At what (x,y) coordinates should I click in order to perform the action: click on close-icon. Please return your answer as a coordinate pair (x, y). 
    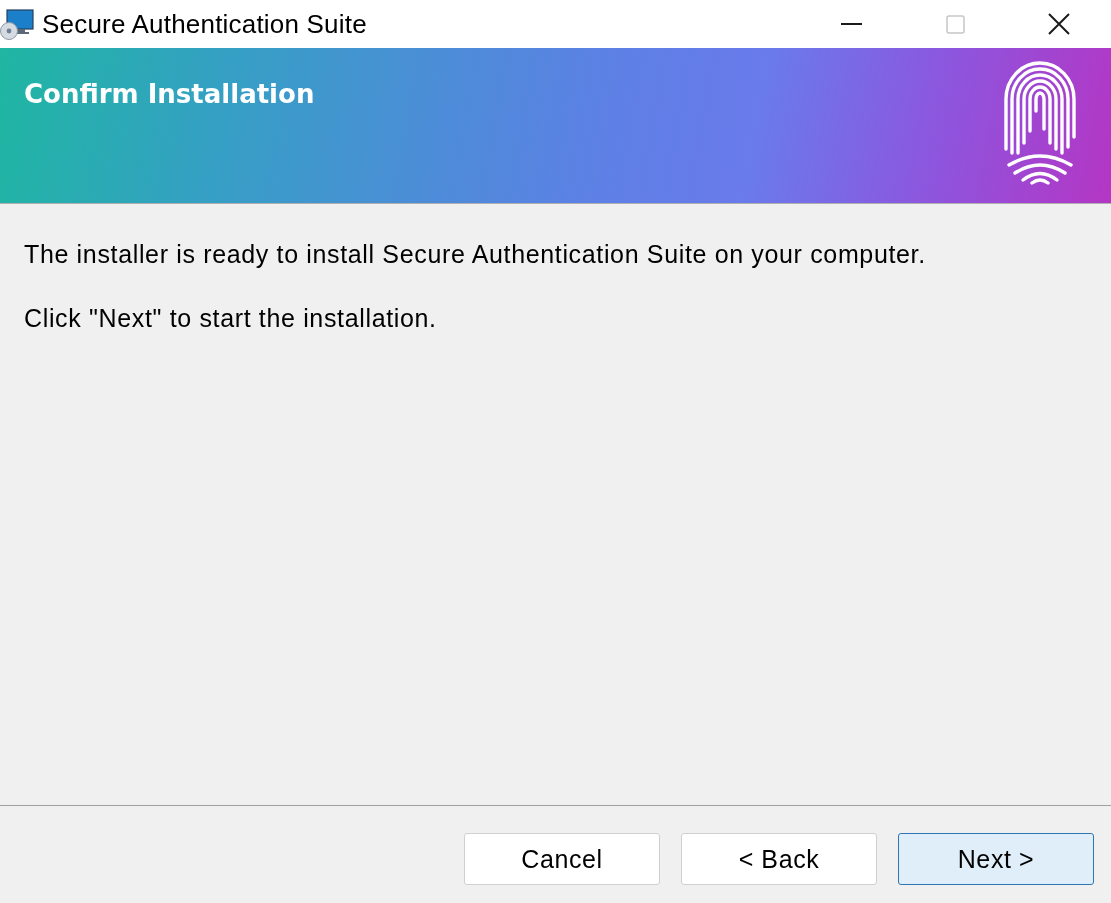
    Looking at the image, I should click on (1059, 24).